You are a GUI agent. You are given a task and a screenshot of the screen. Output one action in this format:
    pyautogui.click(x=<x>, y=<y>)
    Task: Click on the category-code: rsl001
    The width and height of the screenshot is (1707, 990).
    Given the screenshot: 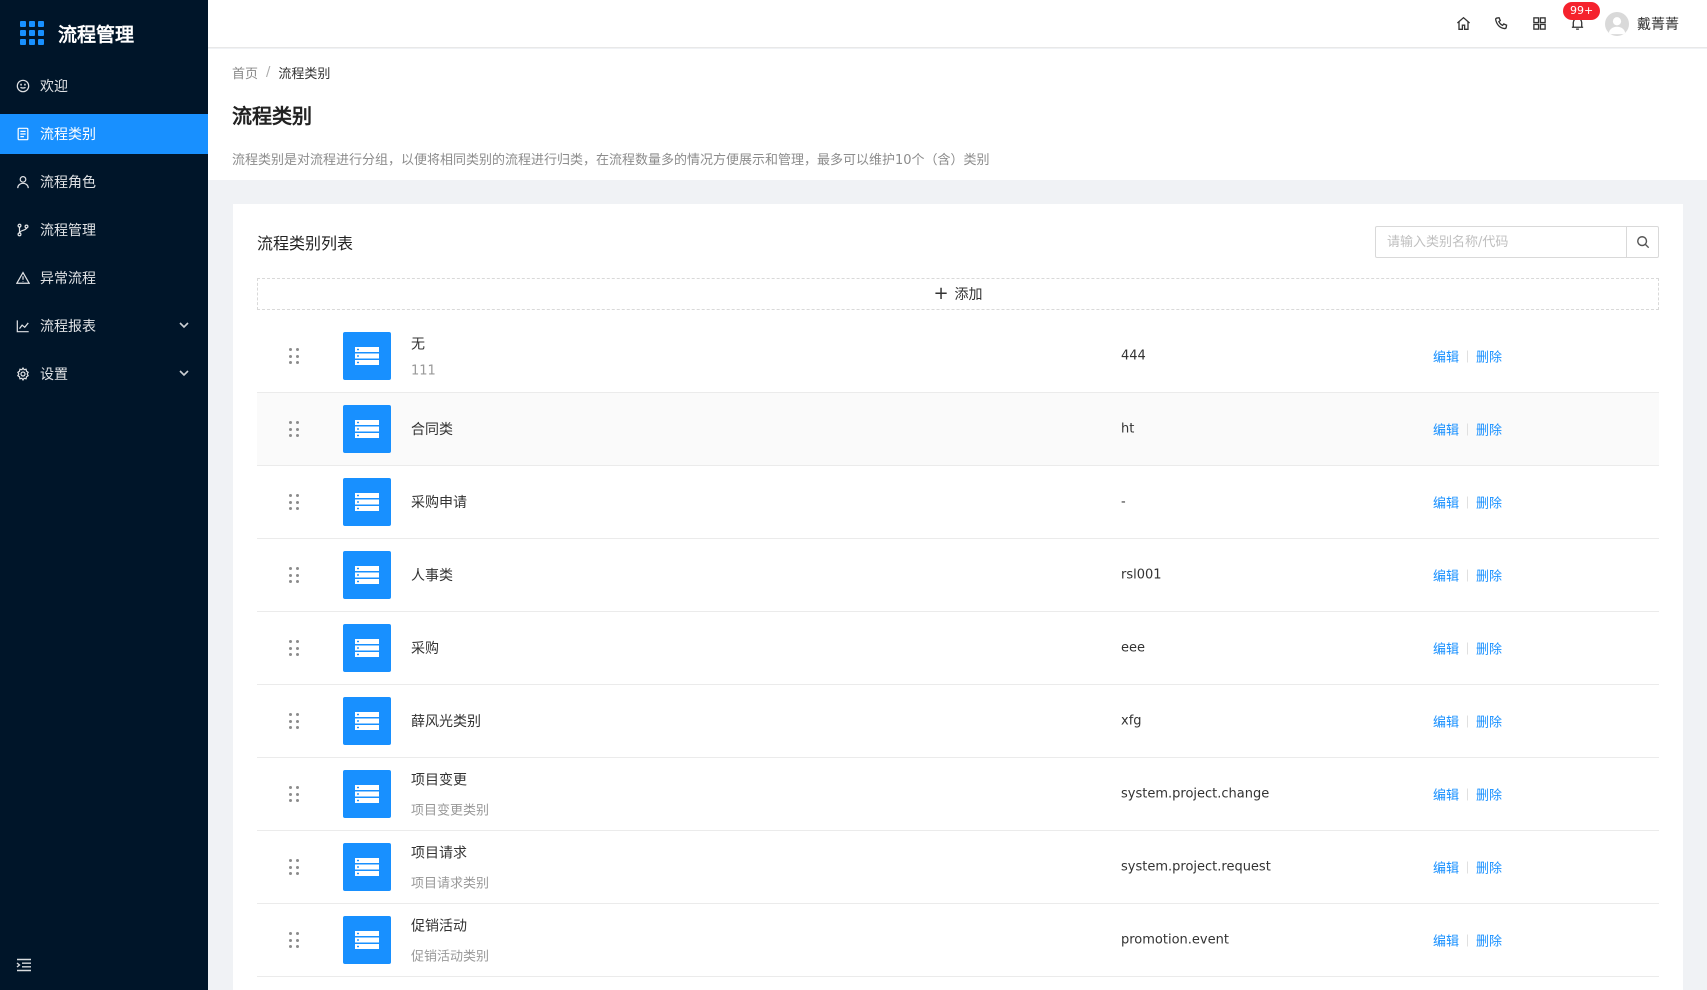 What is the action you would take?
    pyautogui.click(x=1141, y=575)
    